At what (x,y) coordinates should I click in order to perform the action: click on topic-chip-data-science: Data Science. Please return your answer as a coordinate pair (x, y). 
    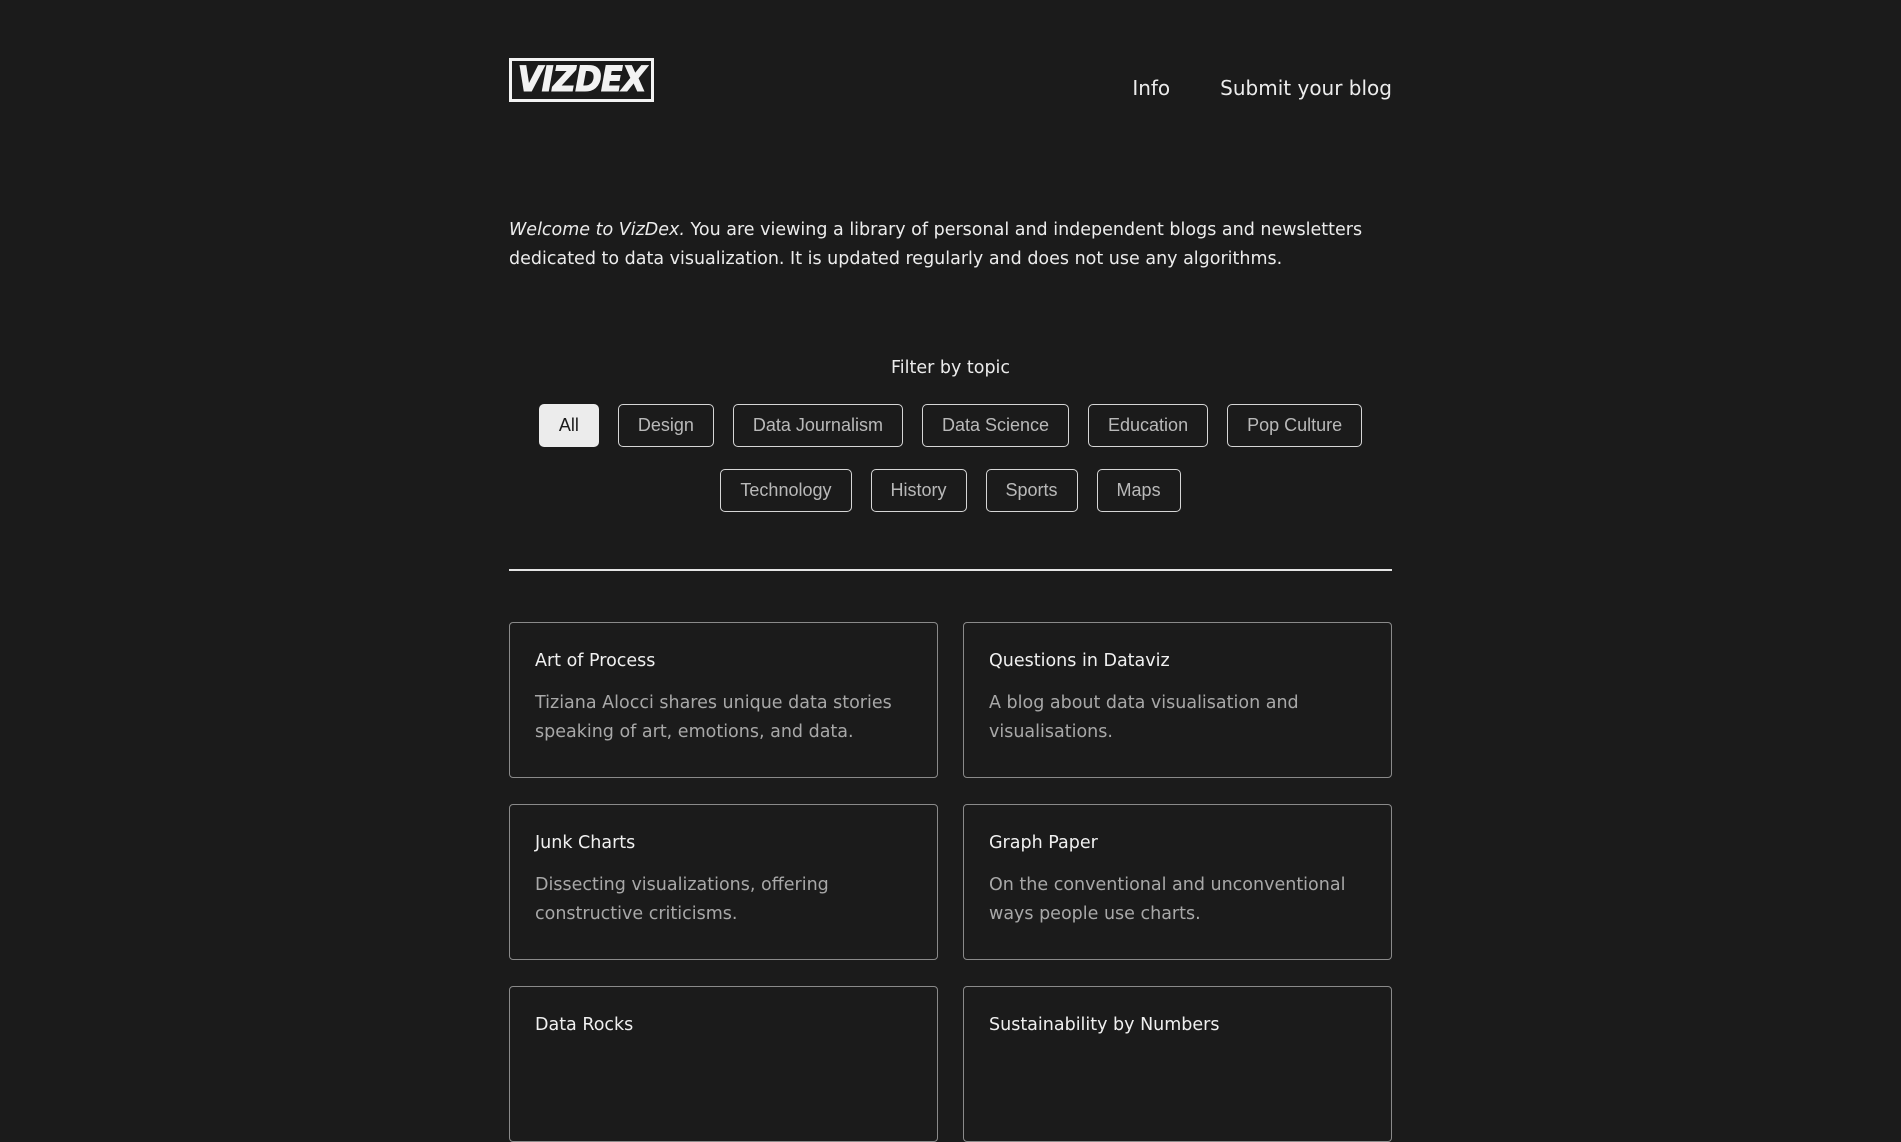
    Looking at the image, I should click on (995, 425).